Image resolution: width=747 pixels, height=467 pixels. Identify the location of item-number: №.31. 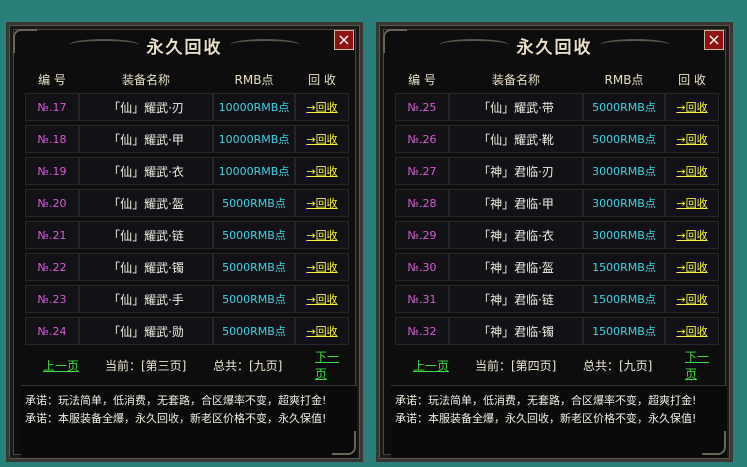
(422, 299).